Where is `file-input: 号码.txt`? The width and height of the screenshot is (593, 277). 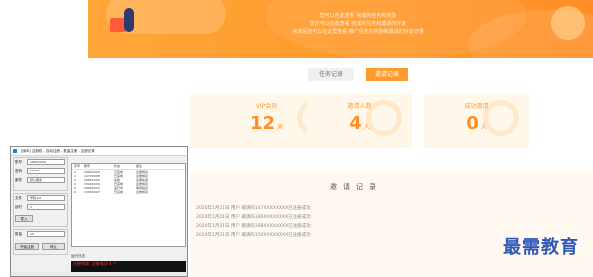
file-input: 号码.txt is located at coordinates (46, 198).